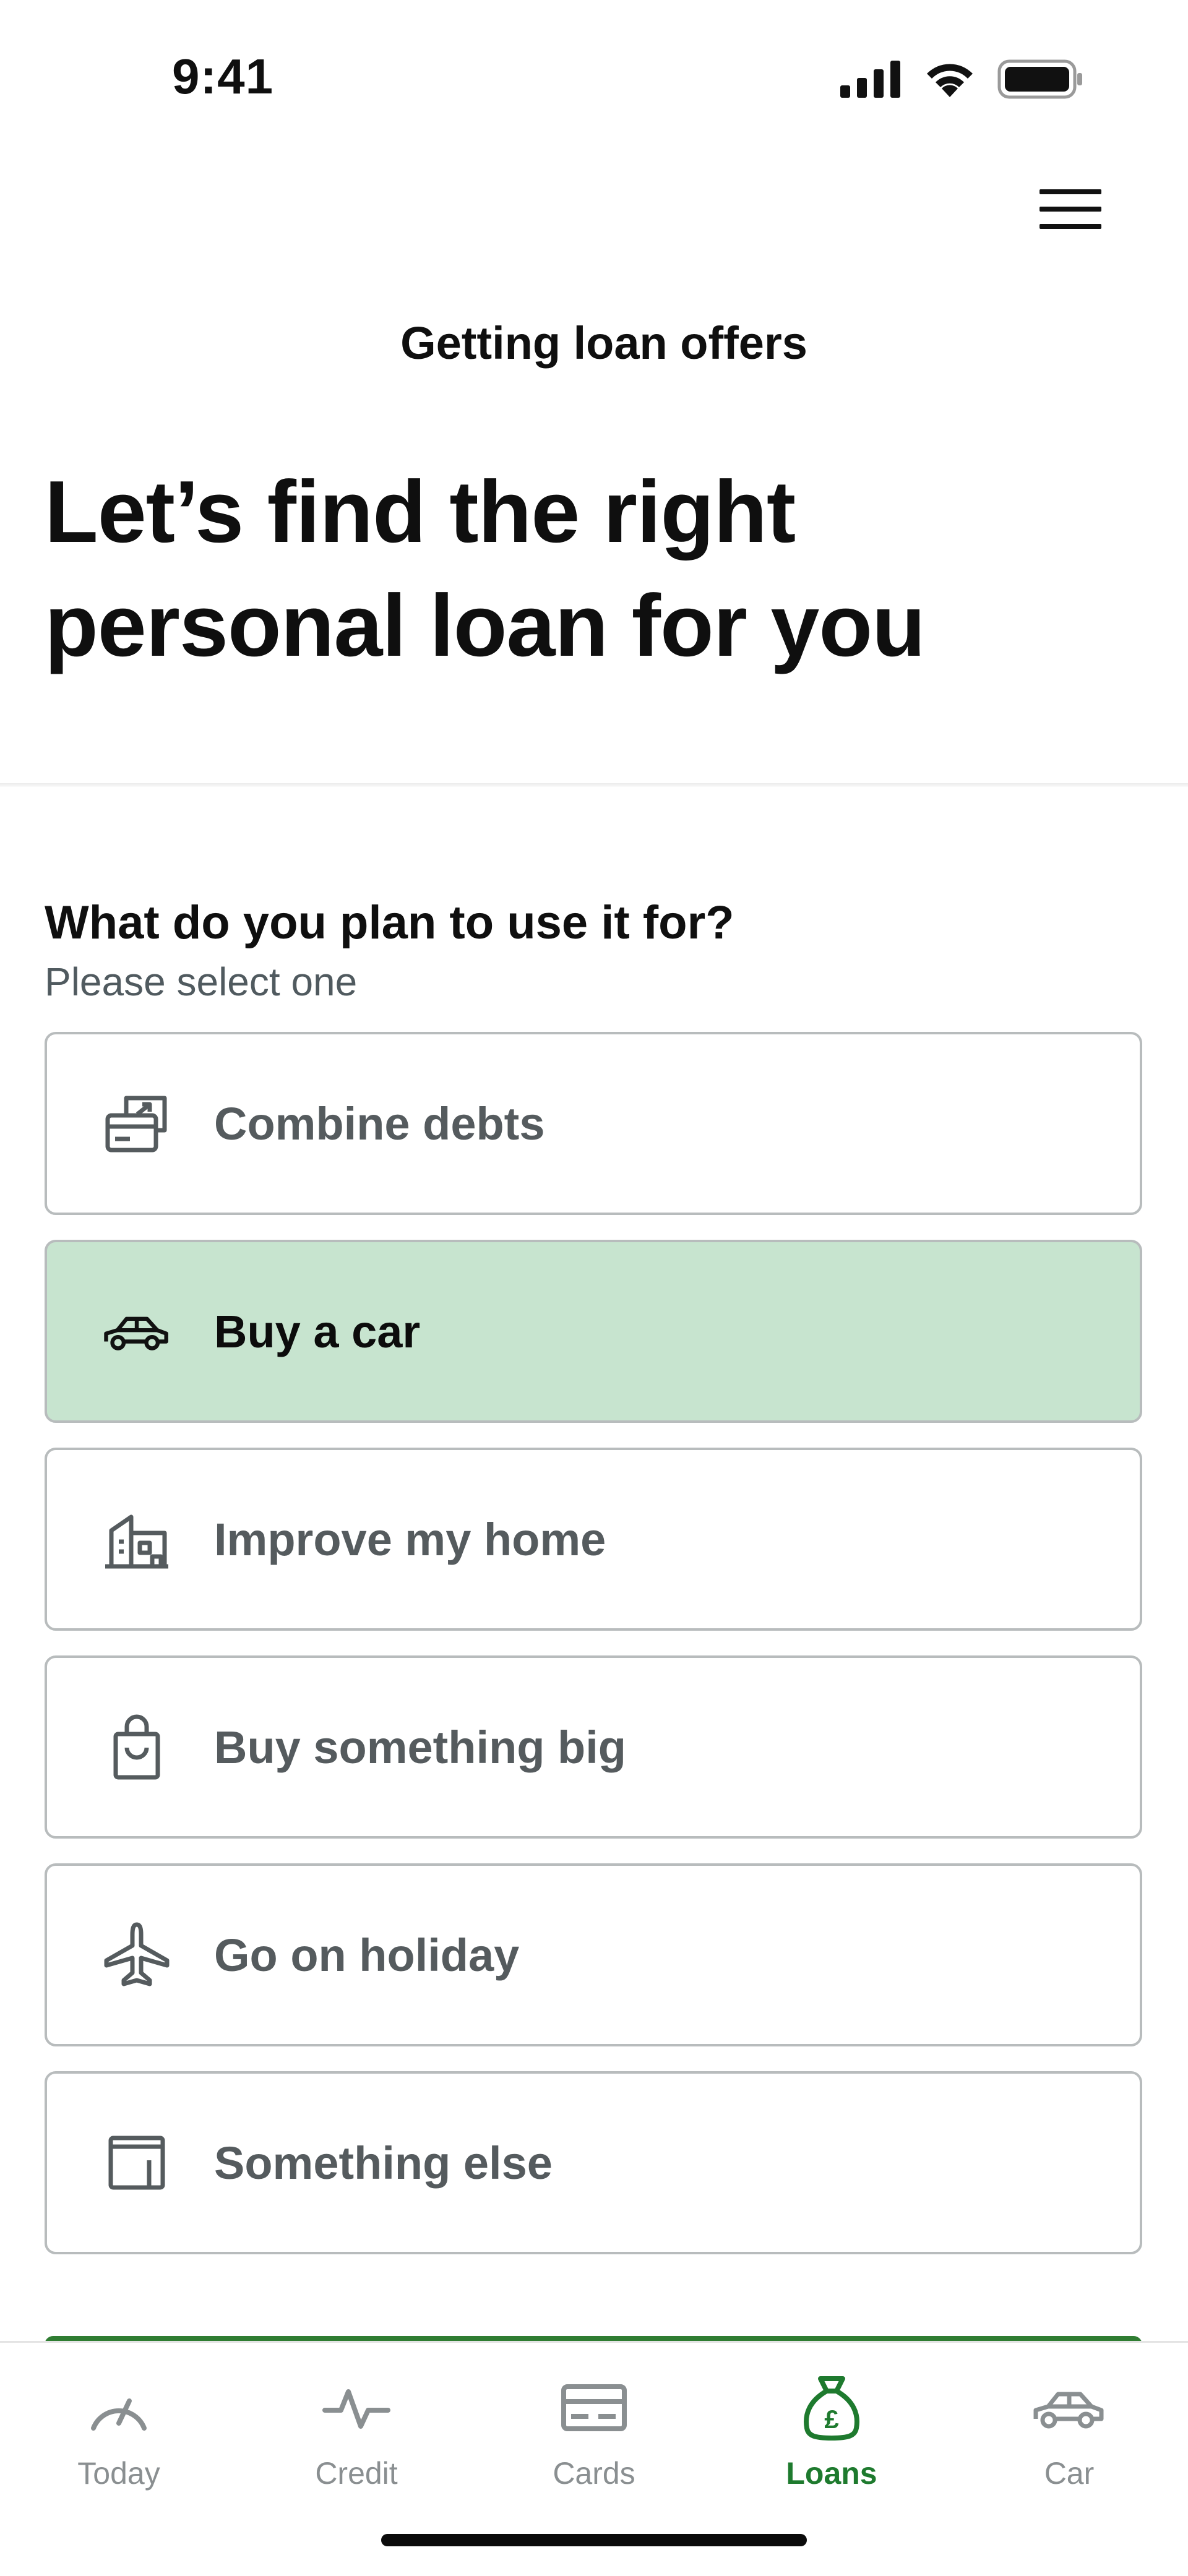  I want to click on option-buy-something-big: Buy something big, so click(593, 1747).